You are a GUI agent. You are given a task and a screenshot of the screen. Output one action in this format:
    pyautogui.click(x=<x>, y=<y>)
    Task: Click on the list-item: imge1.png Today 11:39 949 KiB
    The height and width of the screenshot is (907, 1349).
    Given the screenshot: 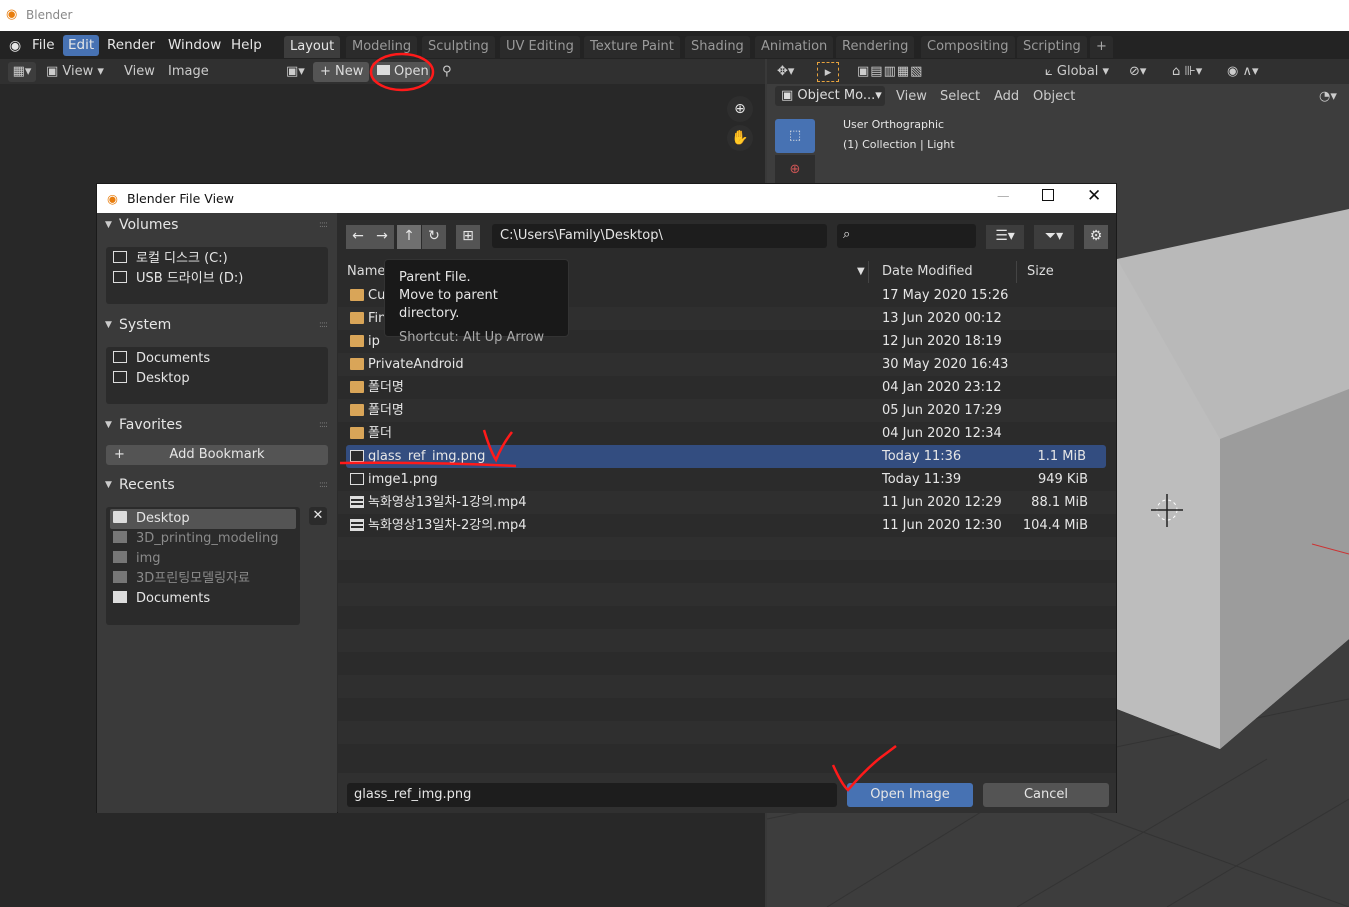 What is the action you would take?
    pyautogui.click(x=727, y=479)
    